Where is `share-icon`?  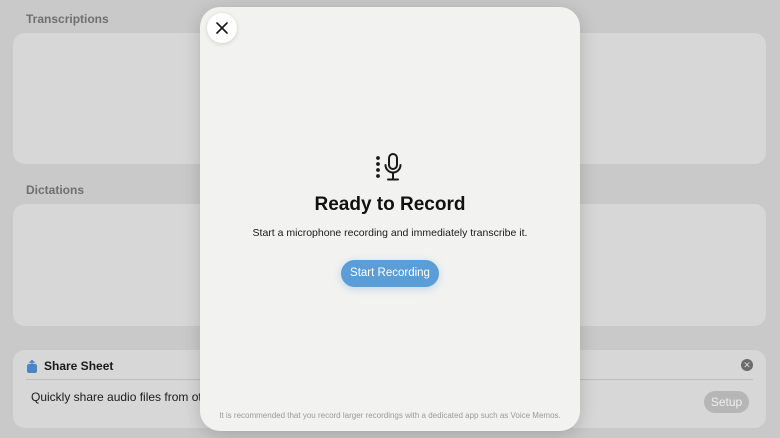 share-icon is located at coordinates (32, 366).